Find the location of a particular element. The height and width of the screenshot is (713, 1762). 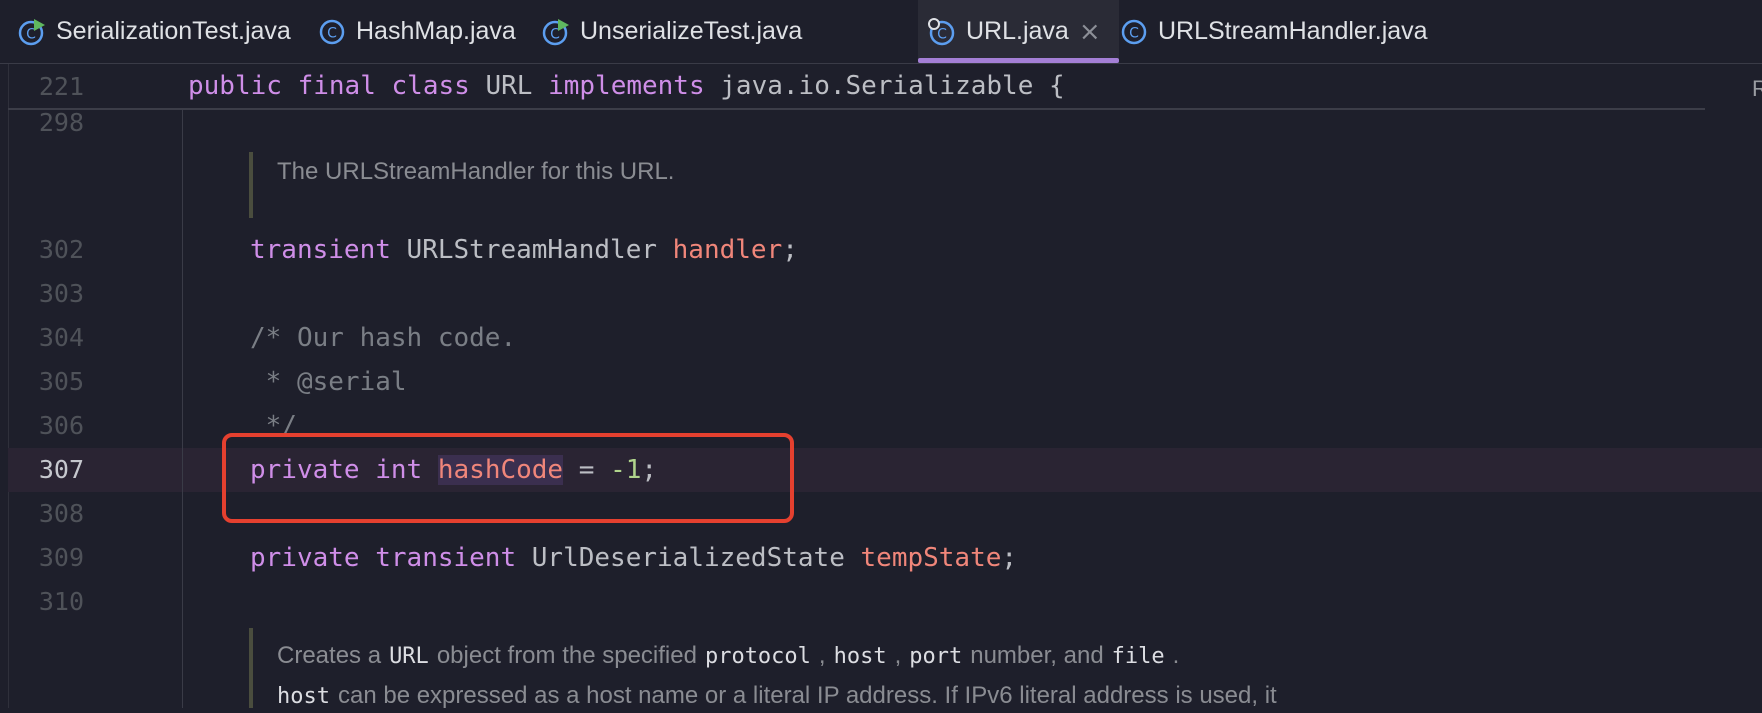

close-icon: × is located at coordinates (1090, 32).